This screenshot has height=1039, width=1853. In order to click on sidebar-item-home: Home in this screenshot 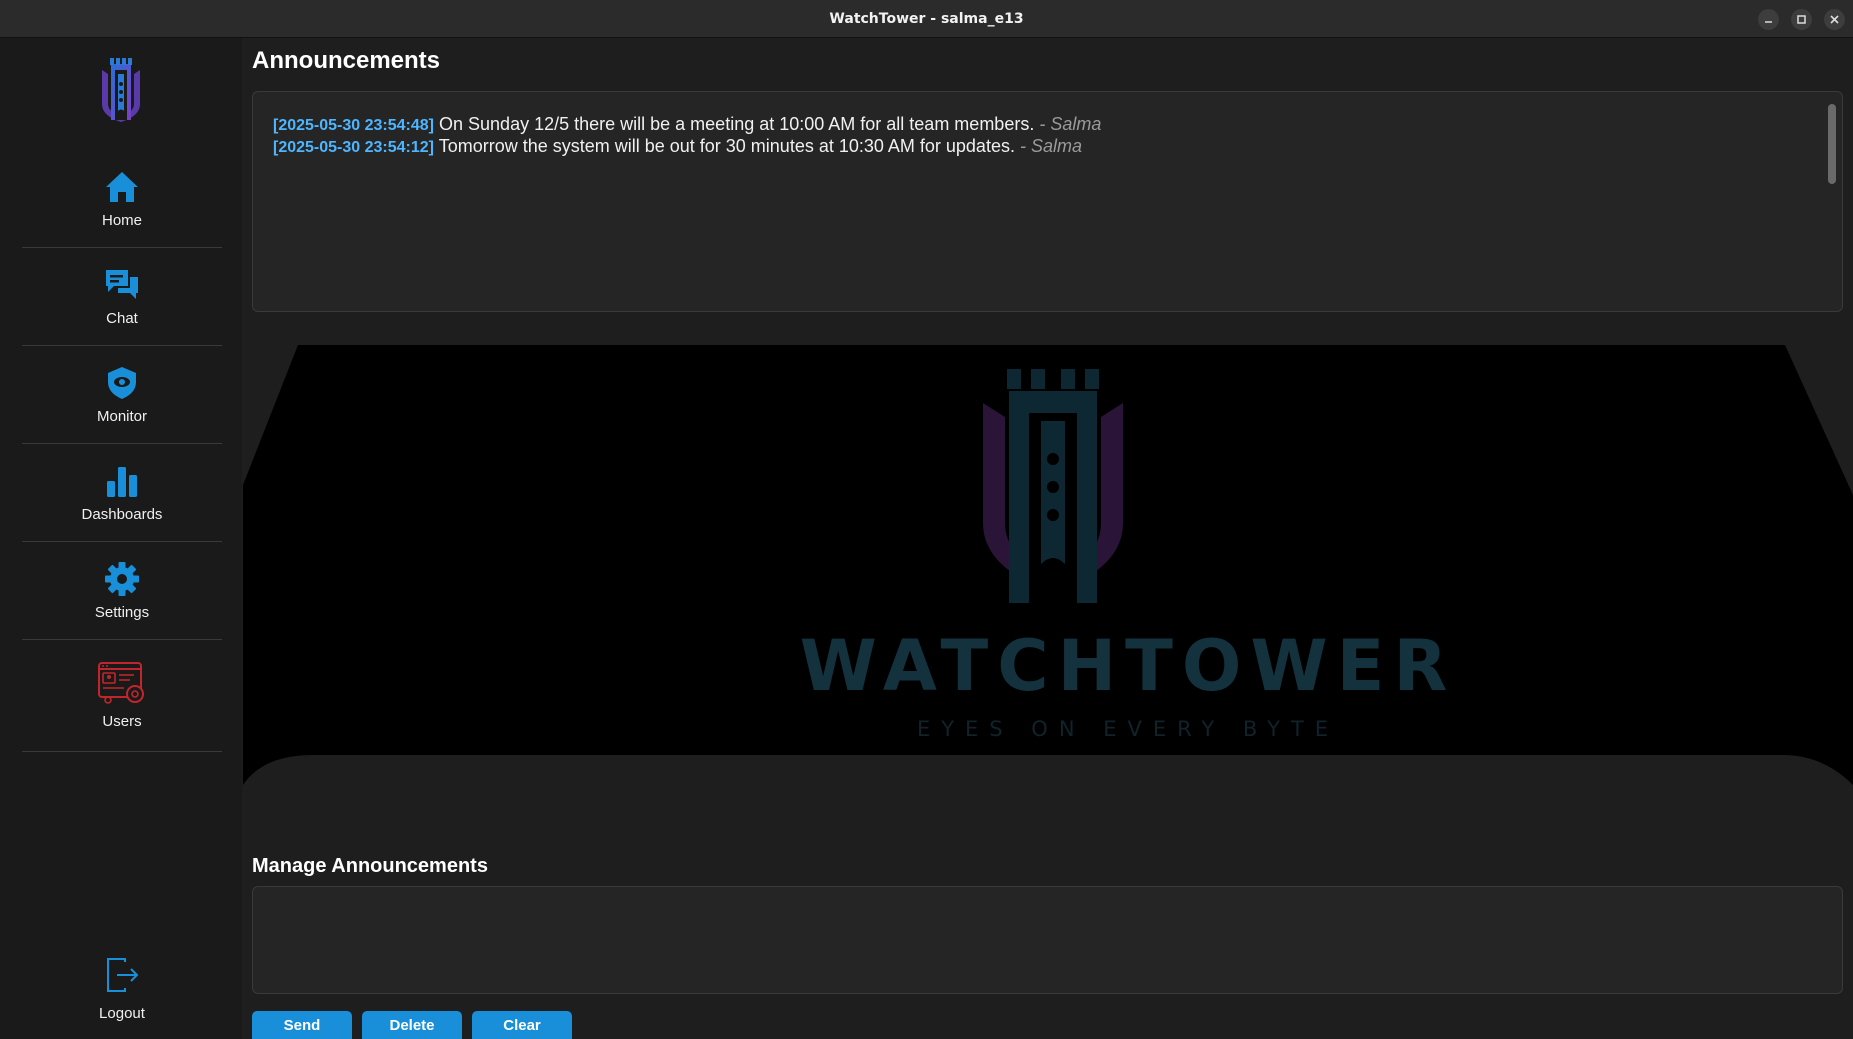, I will do `click(122, 199)`.